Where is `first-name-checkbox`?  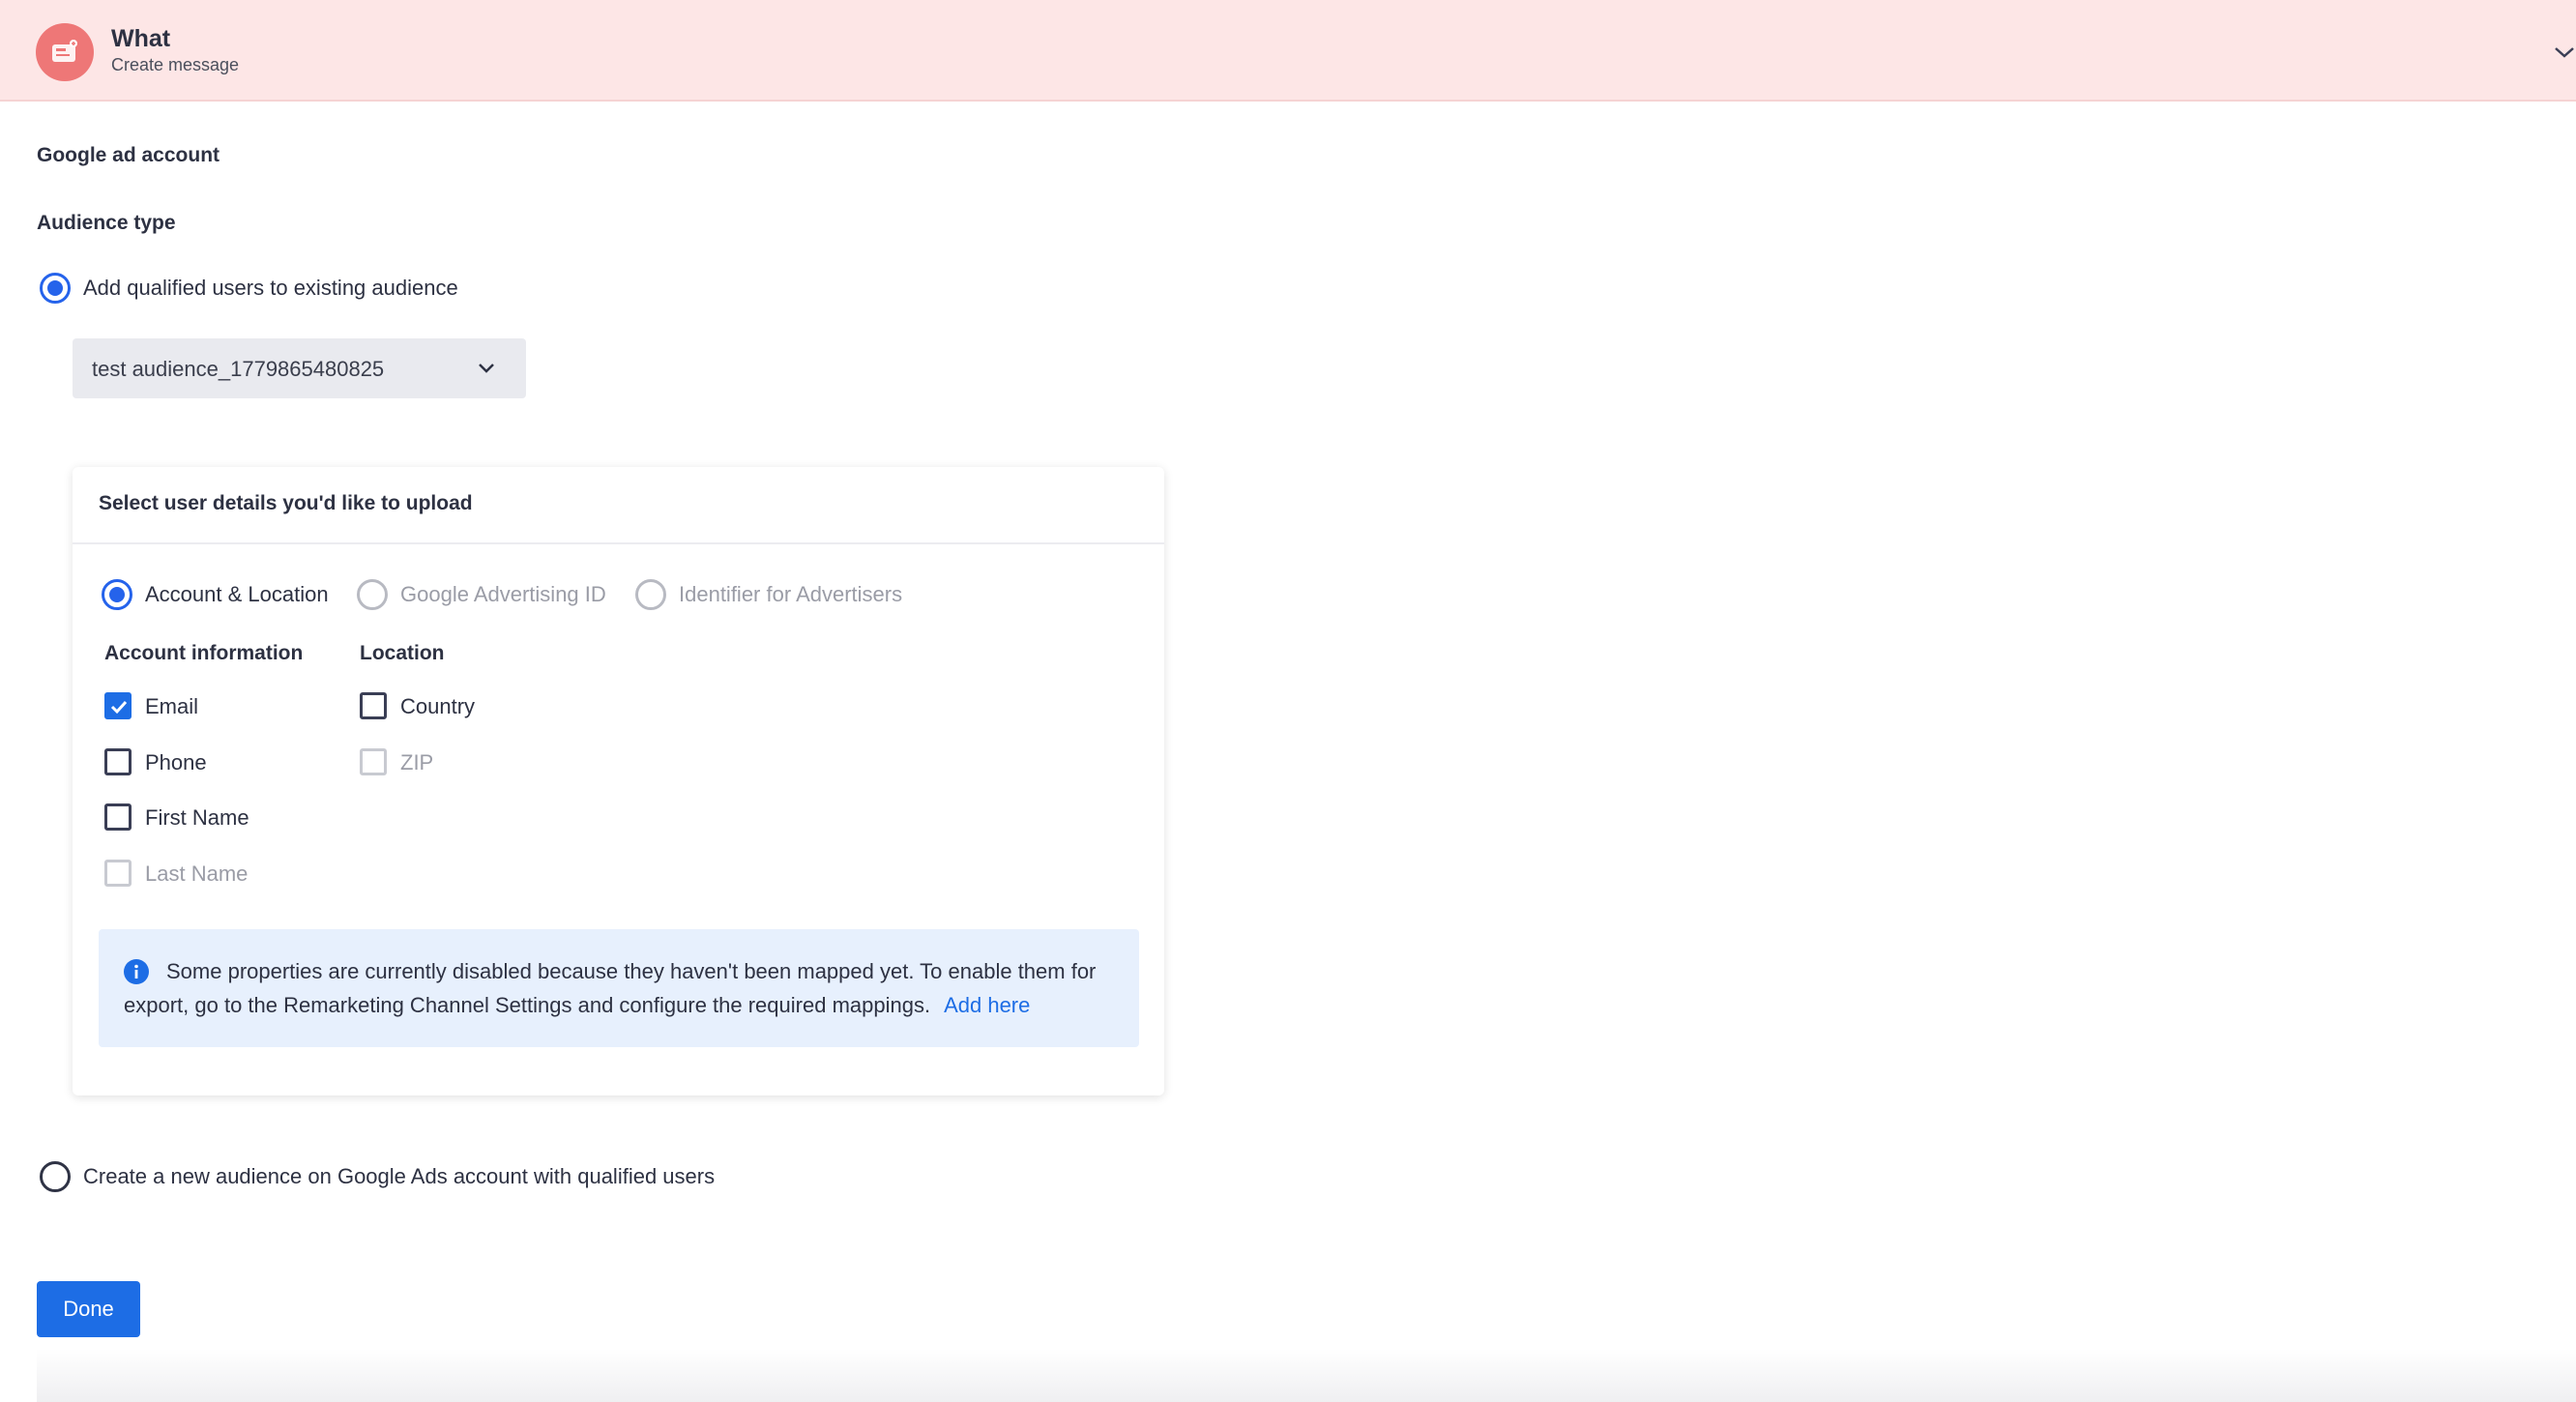 first-name-checkbox is located at coordinates (118, 817).